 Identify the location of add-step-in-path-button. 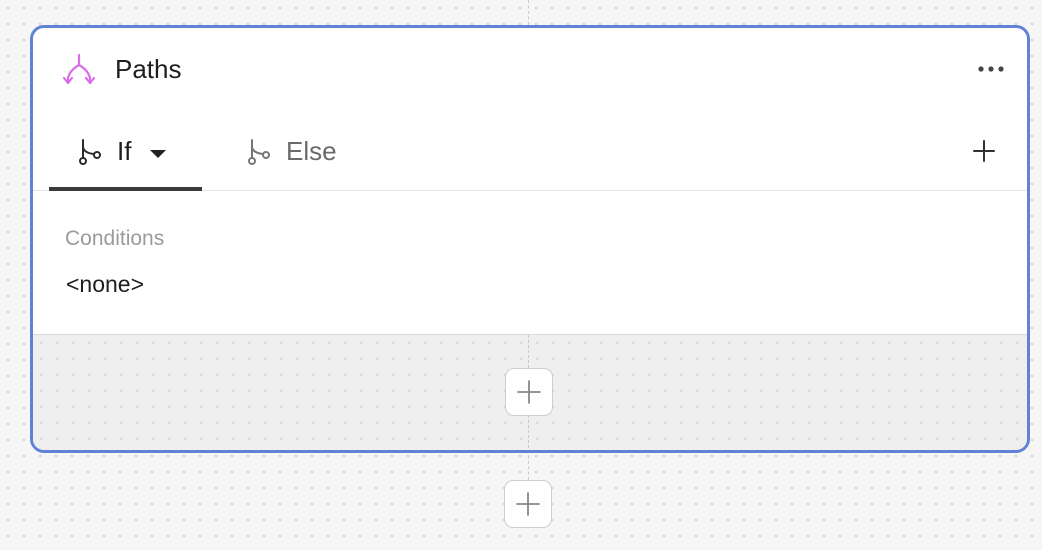
(529, 392).